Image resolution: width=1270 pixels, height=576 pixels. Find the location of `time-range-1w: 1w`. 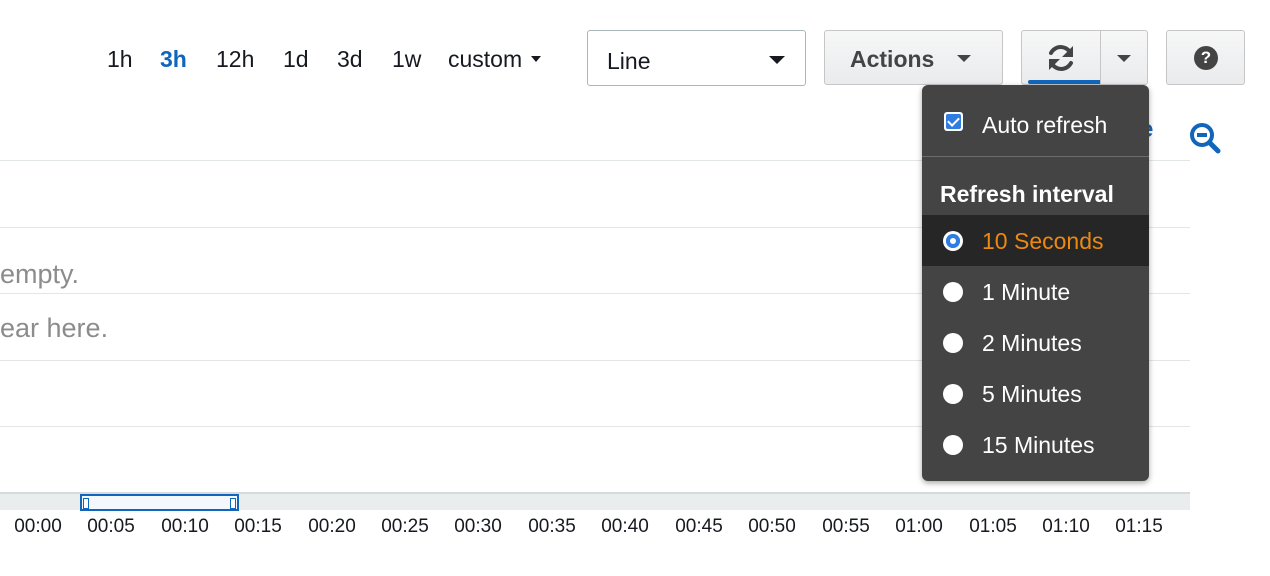

time-range-1w: 1w is located at coordinates (406, 59).